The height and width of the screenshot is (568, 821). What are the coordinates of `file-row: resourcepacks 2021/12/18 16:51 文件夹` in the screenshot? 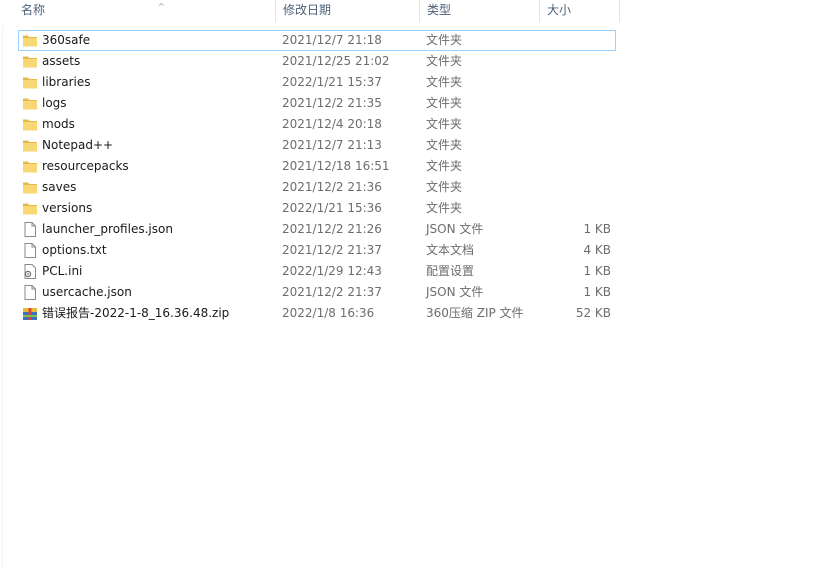 It's located at (317, 166).